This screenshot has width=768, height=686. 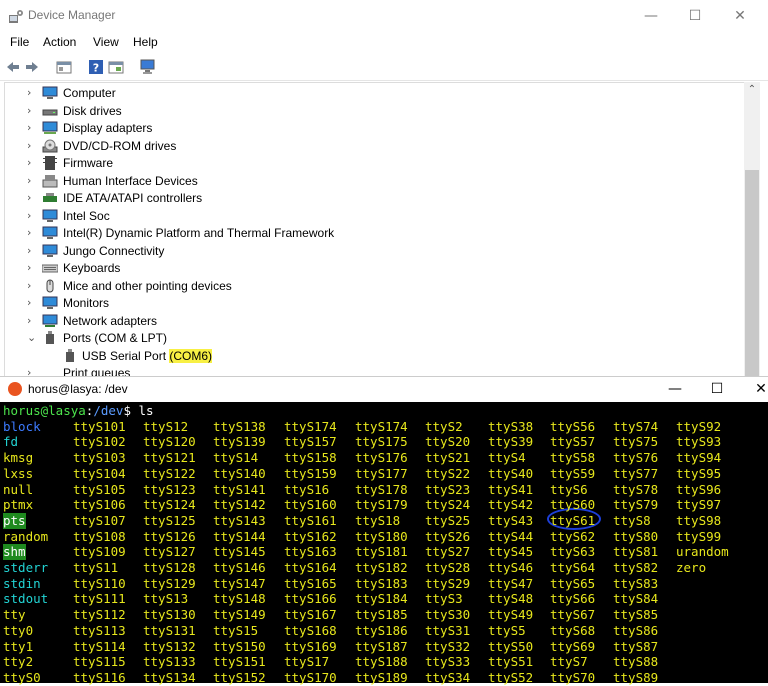 I want to click on scroll-up-icon: ⌃, so click(x=752, y=90).